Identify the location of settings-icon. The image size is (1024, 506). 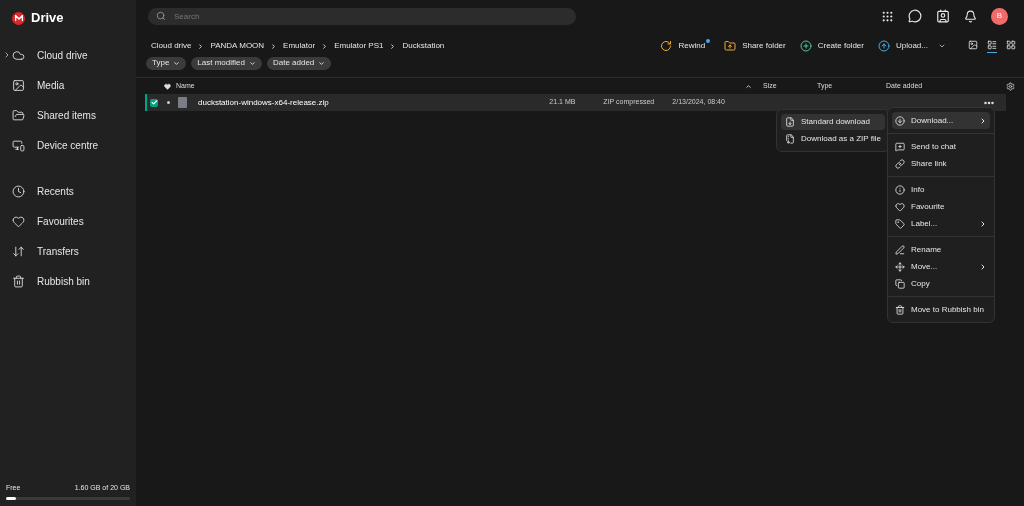
(1010, 86).